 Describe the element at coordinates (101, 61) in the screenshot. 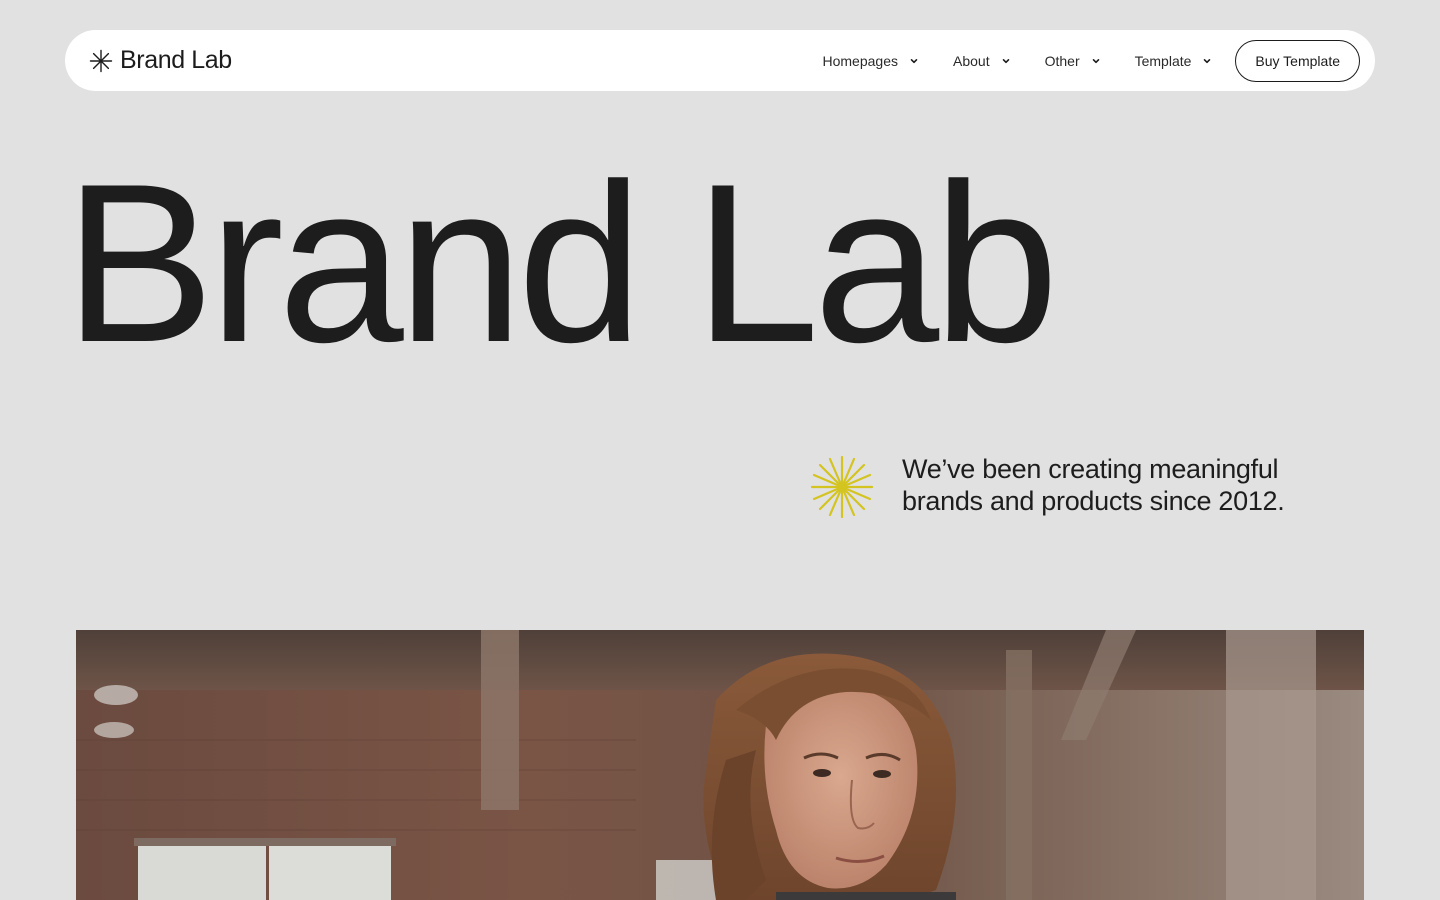

I see `asterisk-icon` at that location.